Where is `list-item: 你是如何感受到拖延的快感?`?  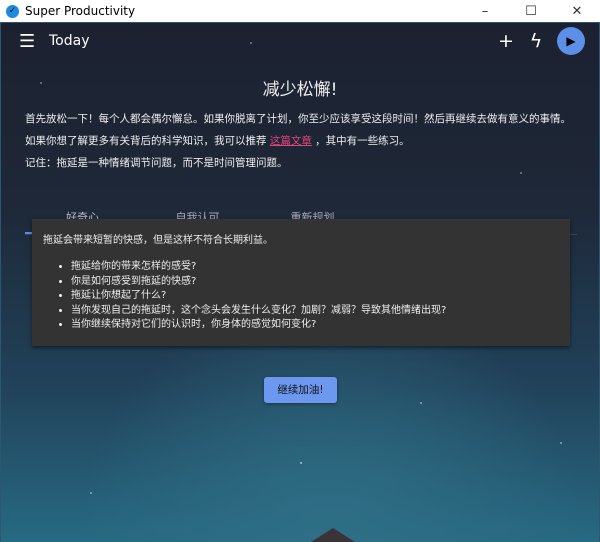
list-item: 你是如何感受到拖延的快感? is located at coordinates (315, 282).